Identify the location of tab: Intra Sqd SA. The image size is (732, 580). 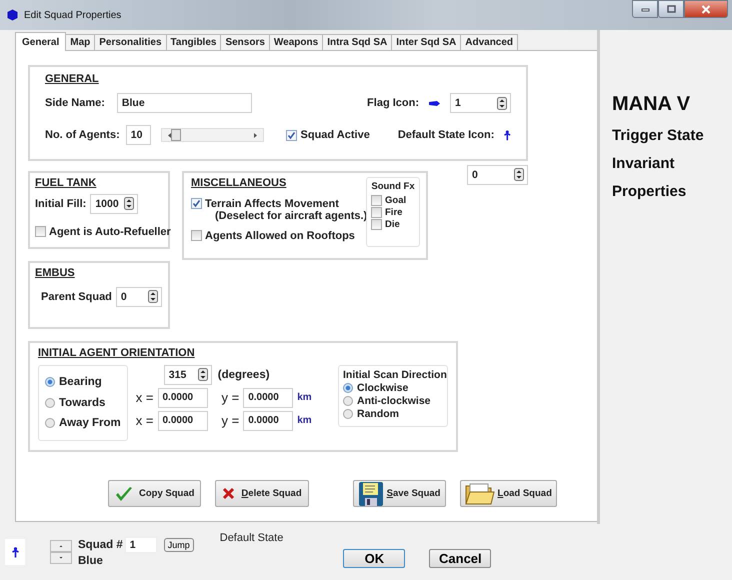
(357, 42).